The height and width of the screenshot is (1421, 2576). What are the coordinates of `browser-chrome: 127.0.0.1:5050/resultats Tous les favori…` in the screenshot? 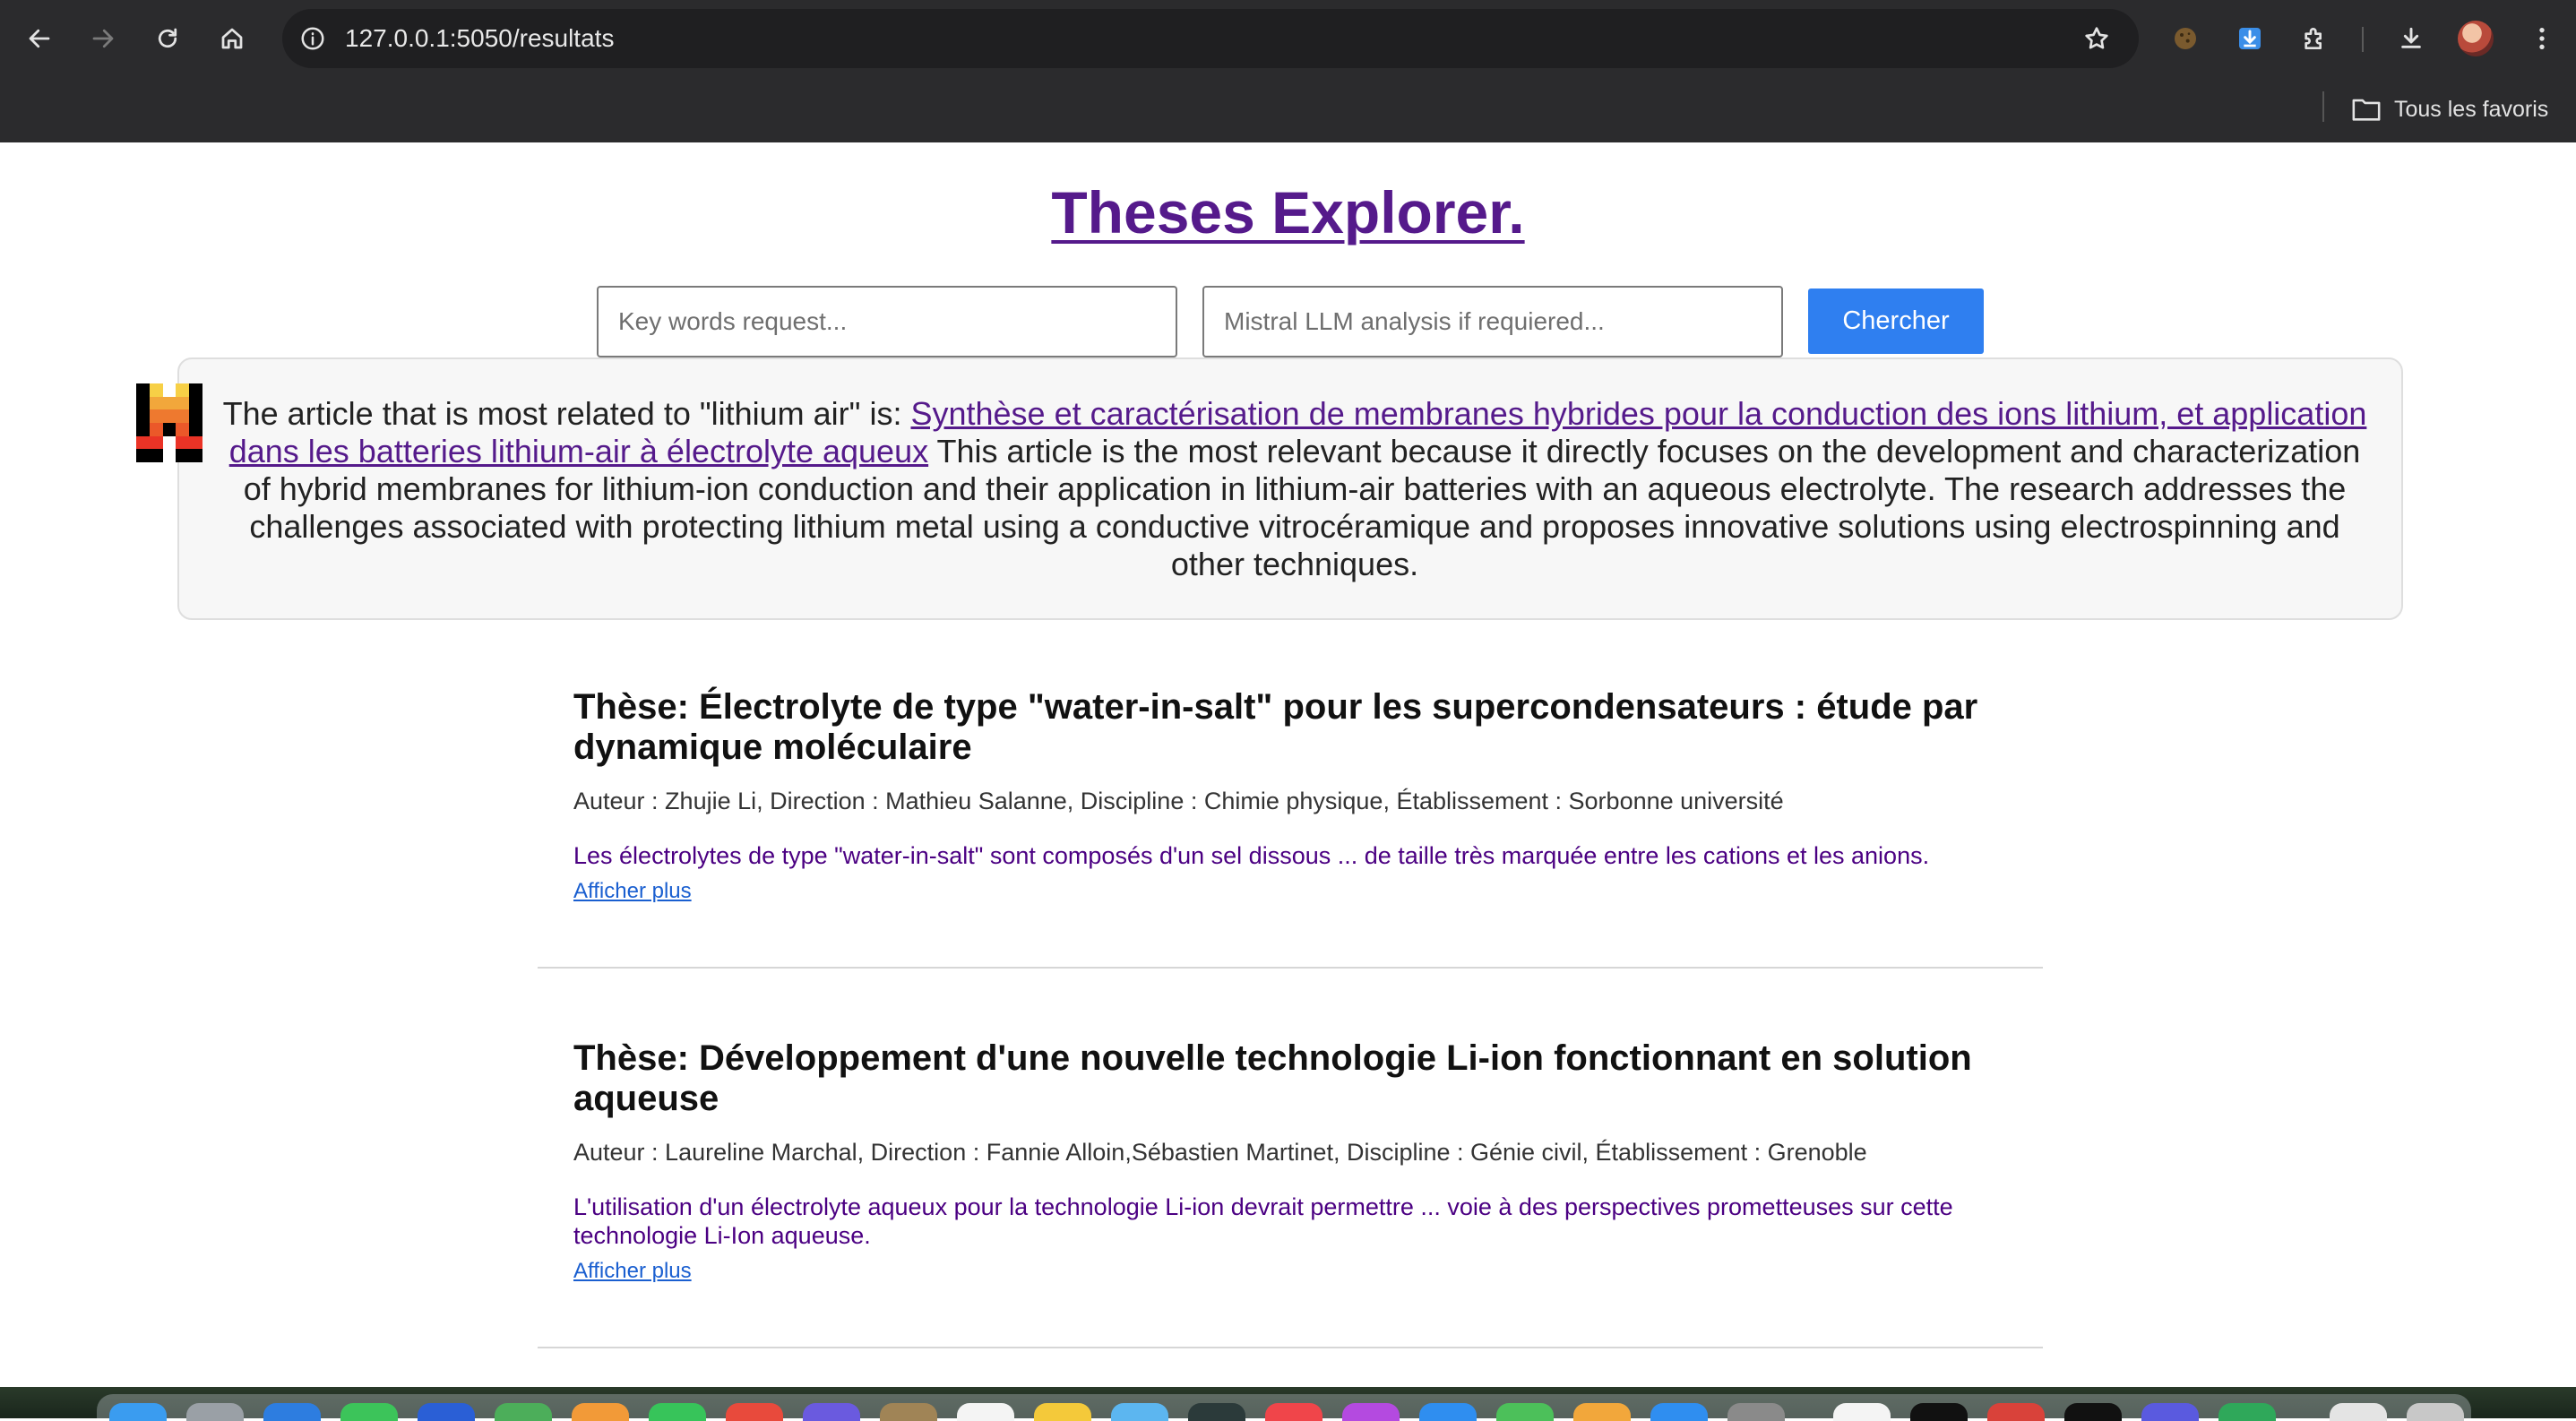 It's located at (1288, 71).